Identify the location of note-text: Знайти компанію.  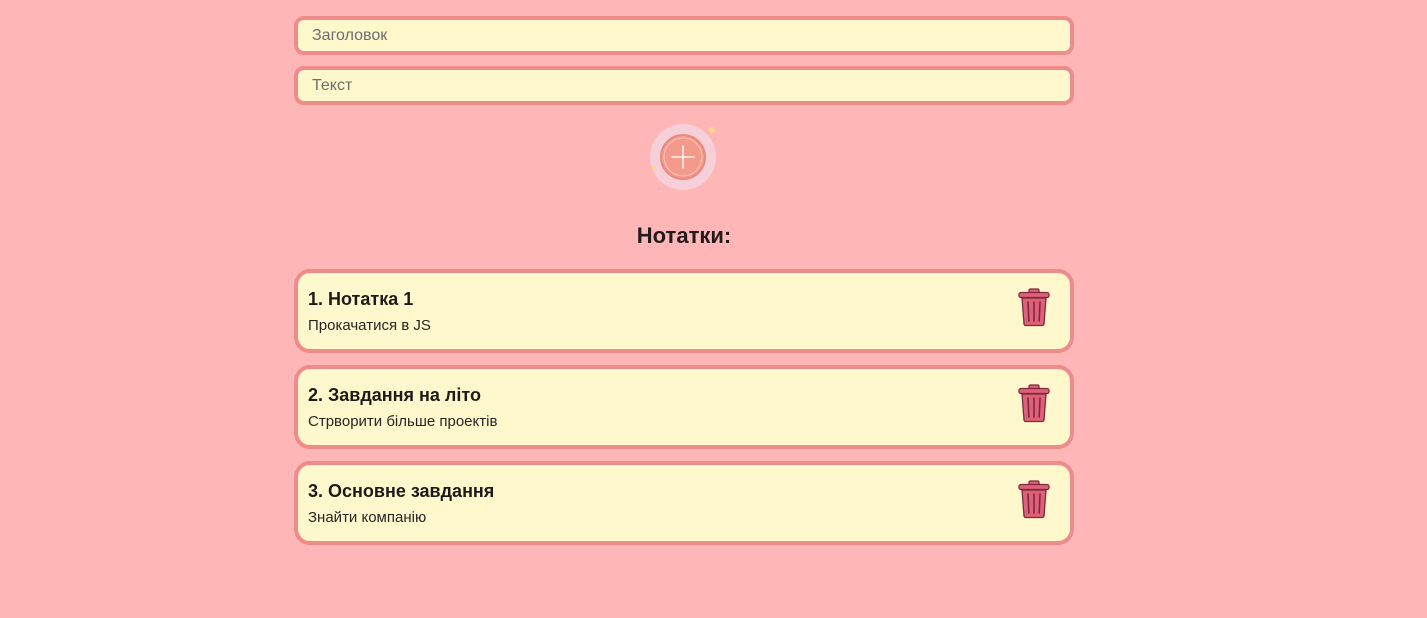
(367, 517).